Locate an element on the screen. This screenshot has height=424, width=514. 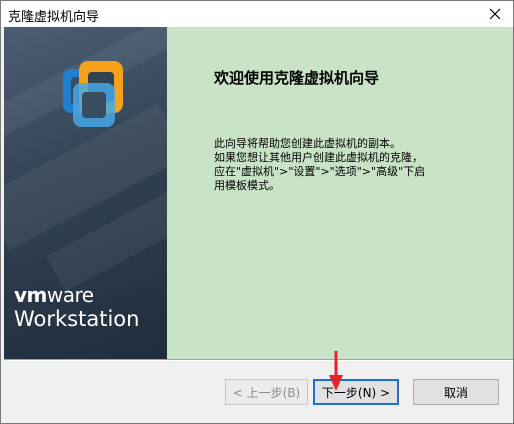
close-button is located at coordinates (495, 14).